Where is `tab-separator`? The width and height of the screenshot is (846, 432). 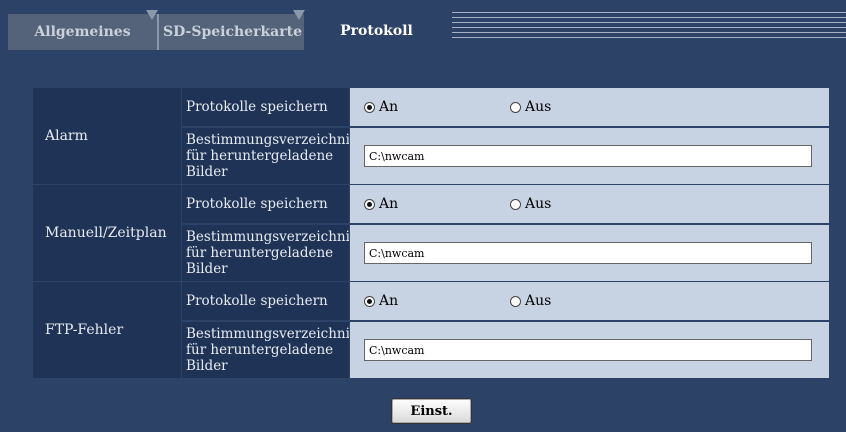
tab-separator is located at coordinates (152, 15).